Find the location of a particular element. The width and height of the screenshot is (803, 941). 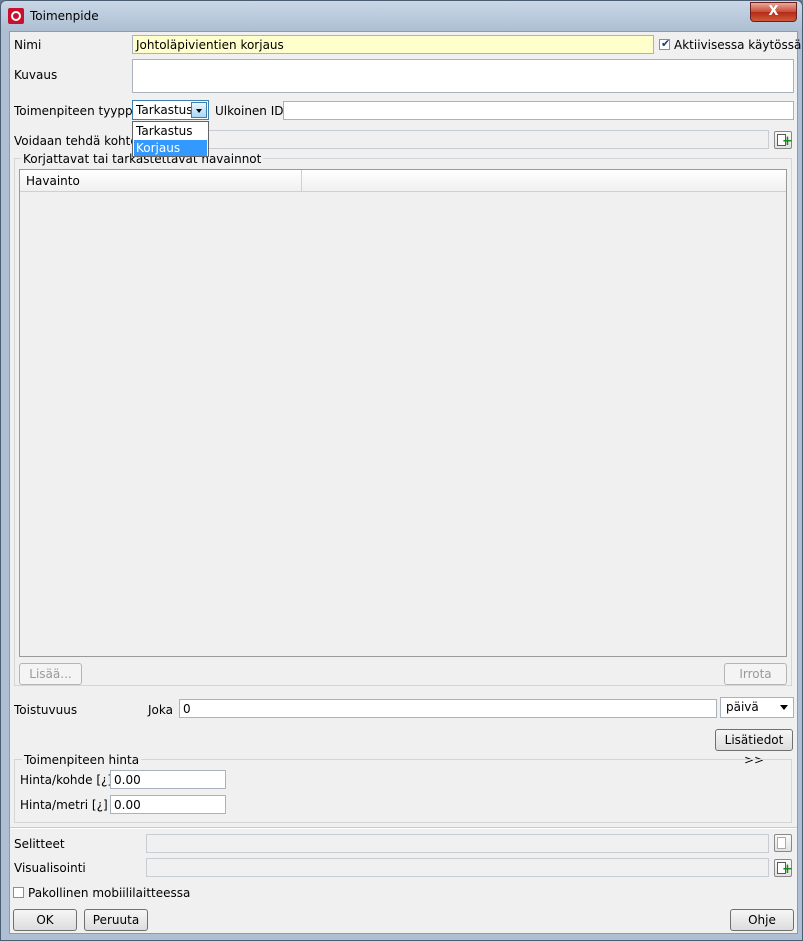

price-per-object-input: 0.00 is located at coordinates (168, 779).